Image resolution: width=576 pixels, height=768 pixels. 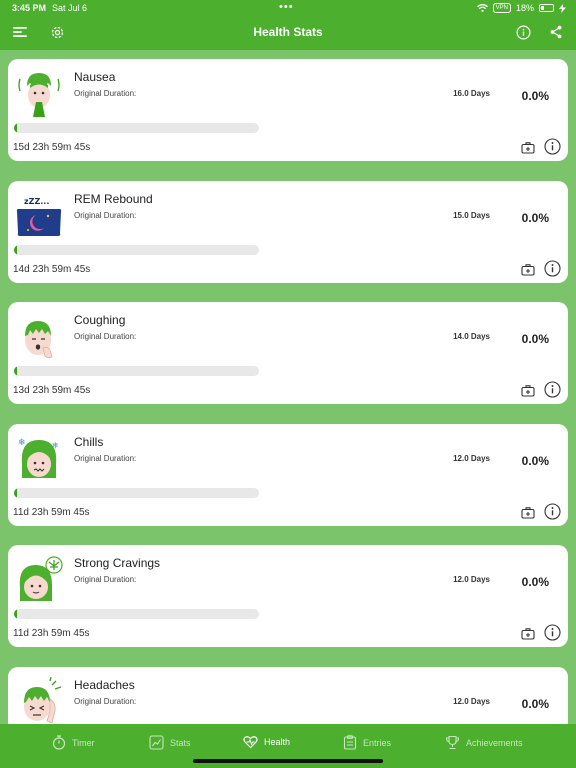 I want to click on status-bar: 3:45 PM Sat Jul 6 ••• VPN 18%, so click(x=288, y=8).